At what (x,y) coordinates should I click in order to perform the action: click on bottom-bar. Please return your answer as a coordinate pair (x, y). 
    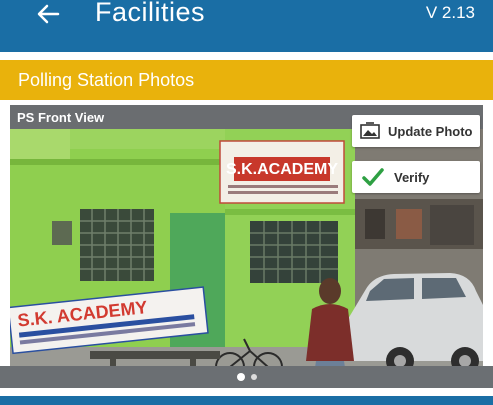
    Looking at the image, I should click on (246, 400).